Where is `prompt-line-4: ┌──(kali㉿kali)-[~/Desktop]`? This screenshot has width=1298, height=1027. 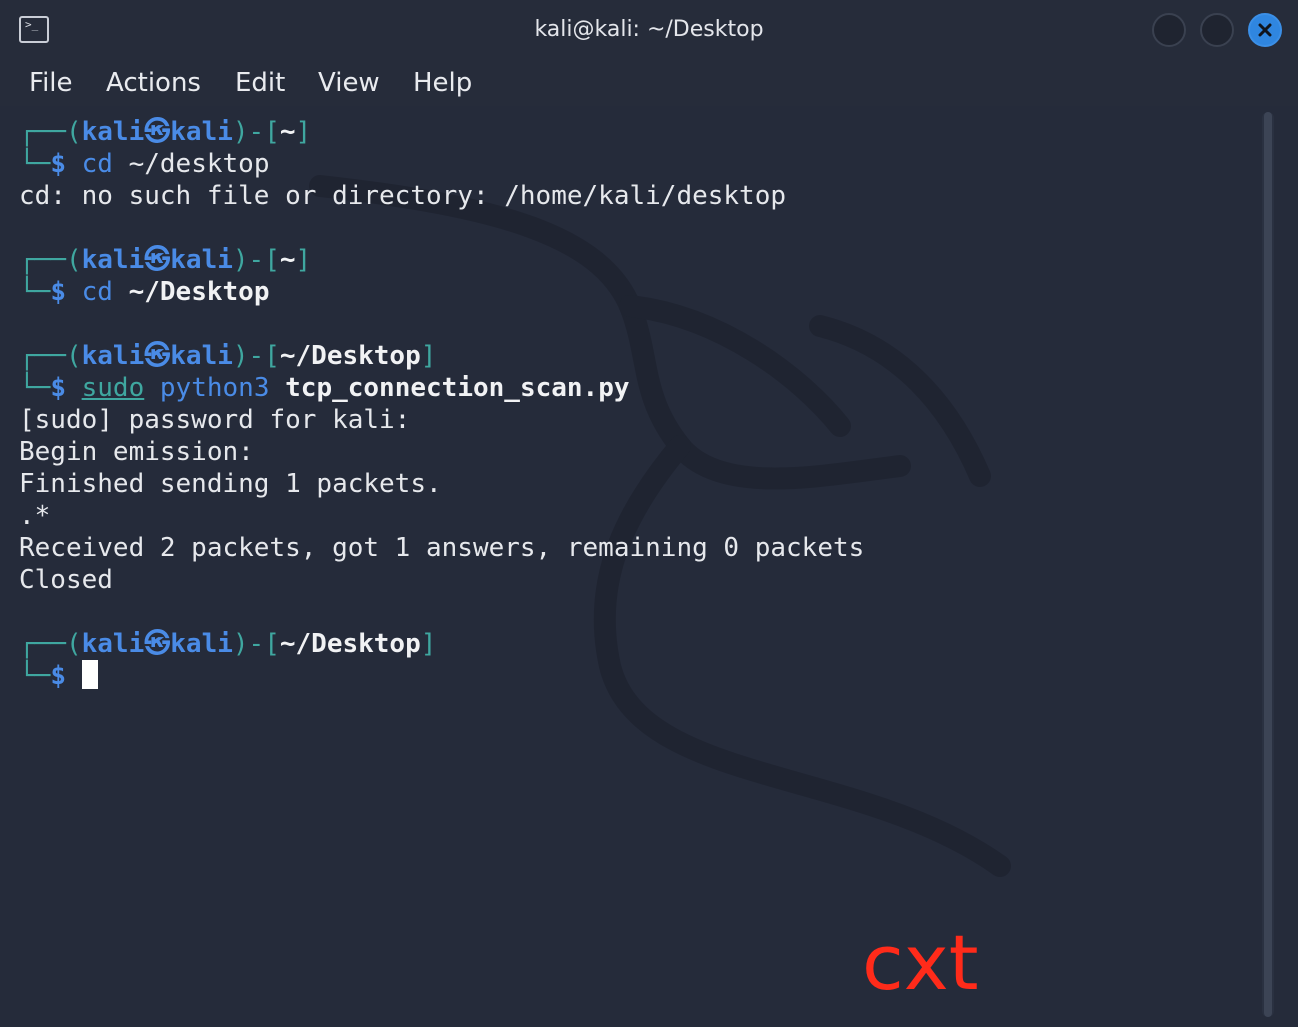
prompt-line-4: ┌──(kali㉿kali)-[~/Desktop] is located at coordinates (228, 644).